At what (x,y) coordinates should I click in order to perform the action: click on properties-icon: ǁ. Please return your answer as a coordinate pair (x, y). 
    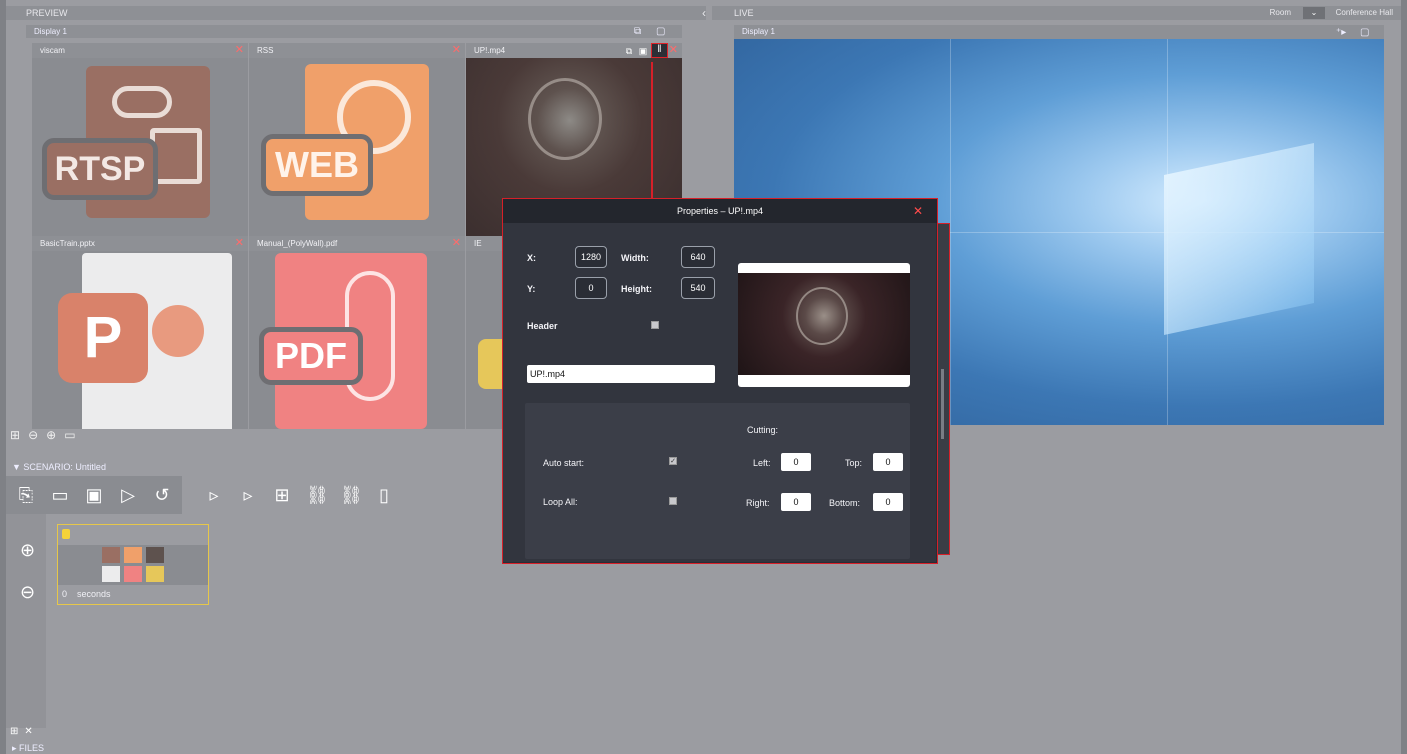
    Looking at the image, I should click on (659, 50).